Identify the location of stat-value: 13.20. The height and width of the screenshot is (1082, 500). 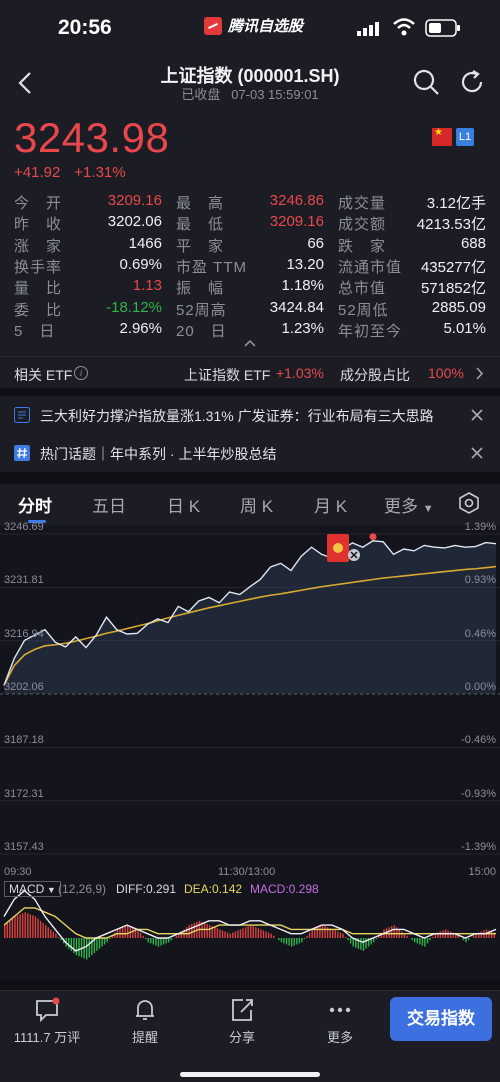
(305, 264).